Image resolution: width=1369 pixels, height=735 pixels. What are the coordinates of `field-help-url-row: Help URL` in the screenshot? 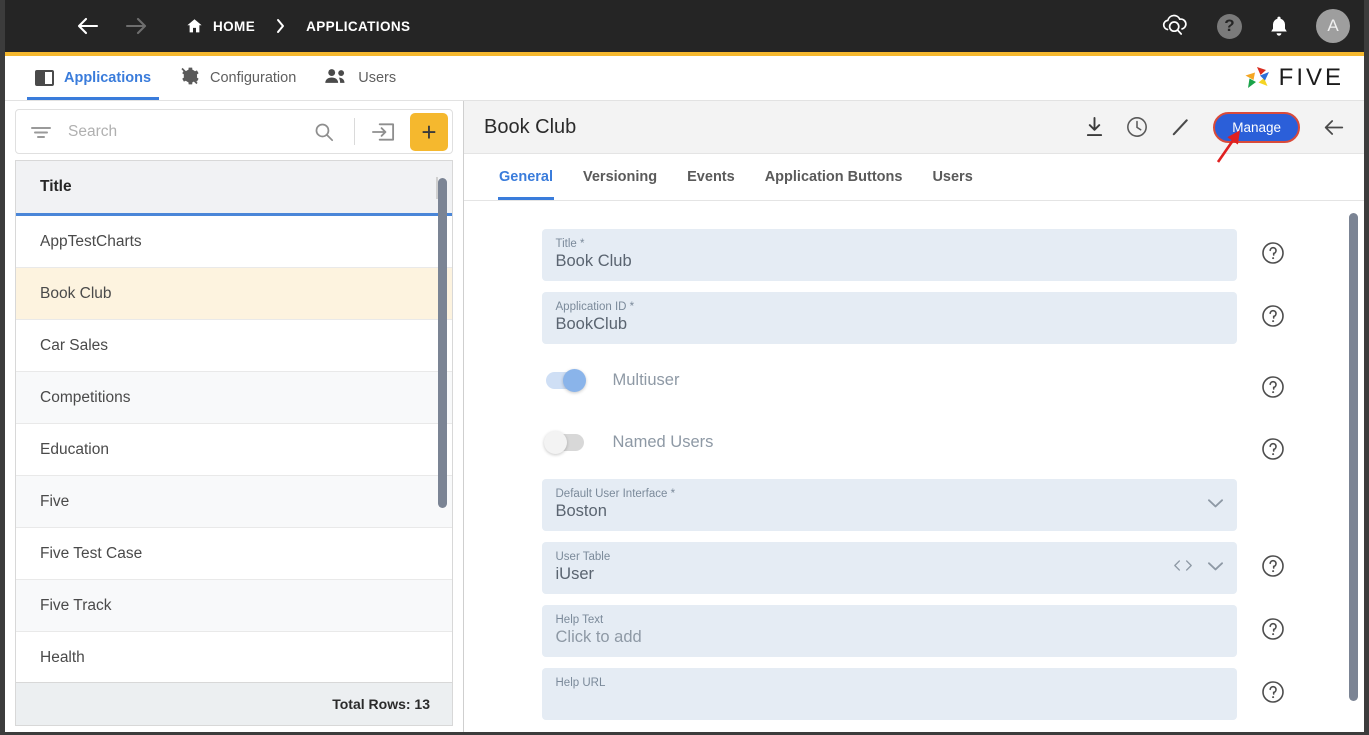 It's located at (914, 694).